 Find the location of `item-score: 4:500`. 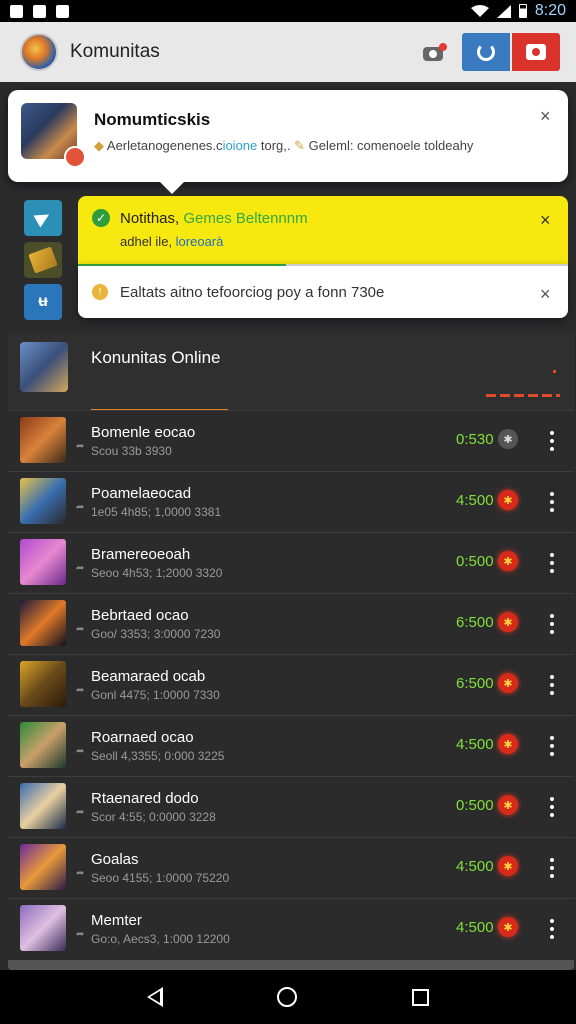

item-score: 4:500 is located at coordinates (475, 500).